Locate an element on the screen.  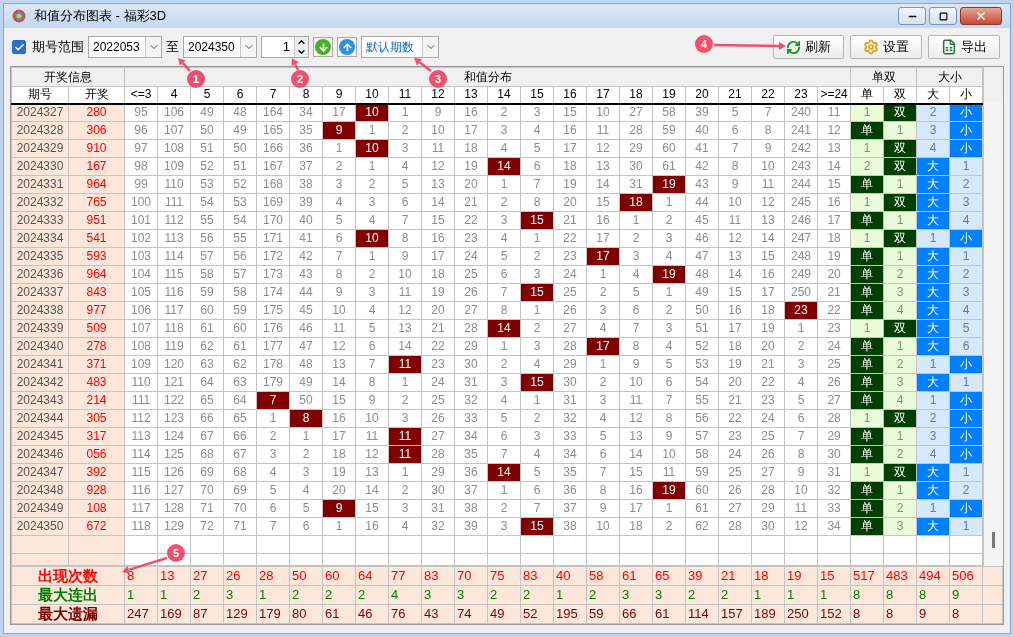
to-period-dropdown: 2024350 is located at coordinates (220, 47).